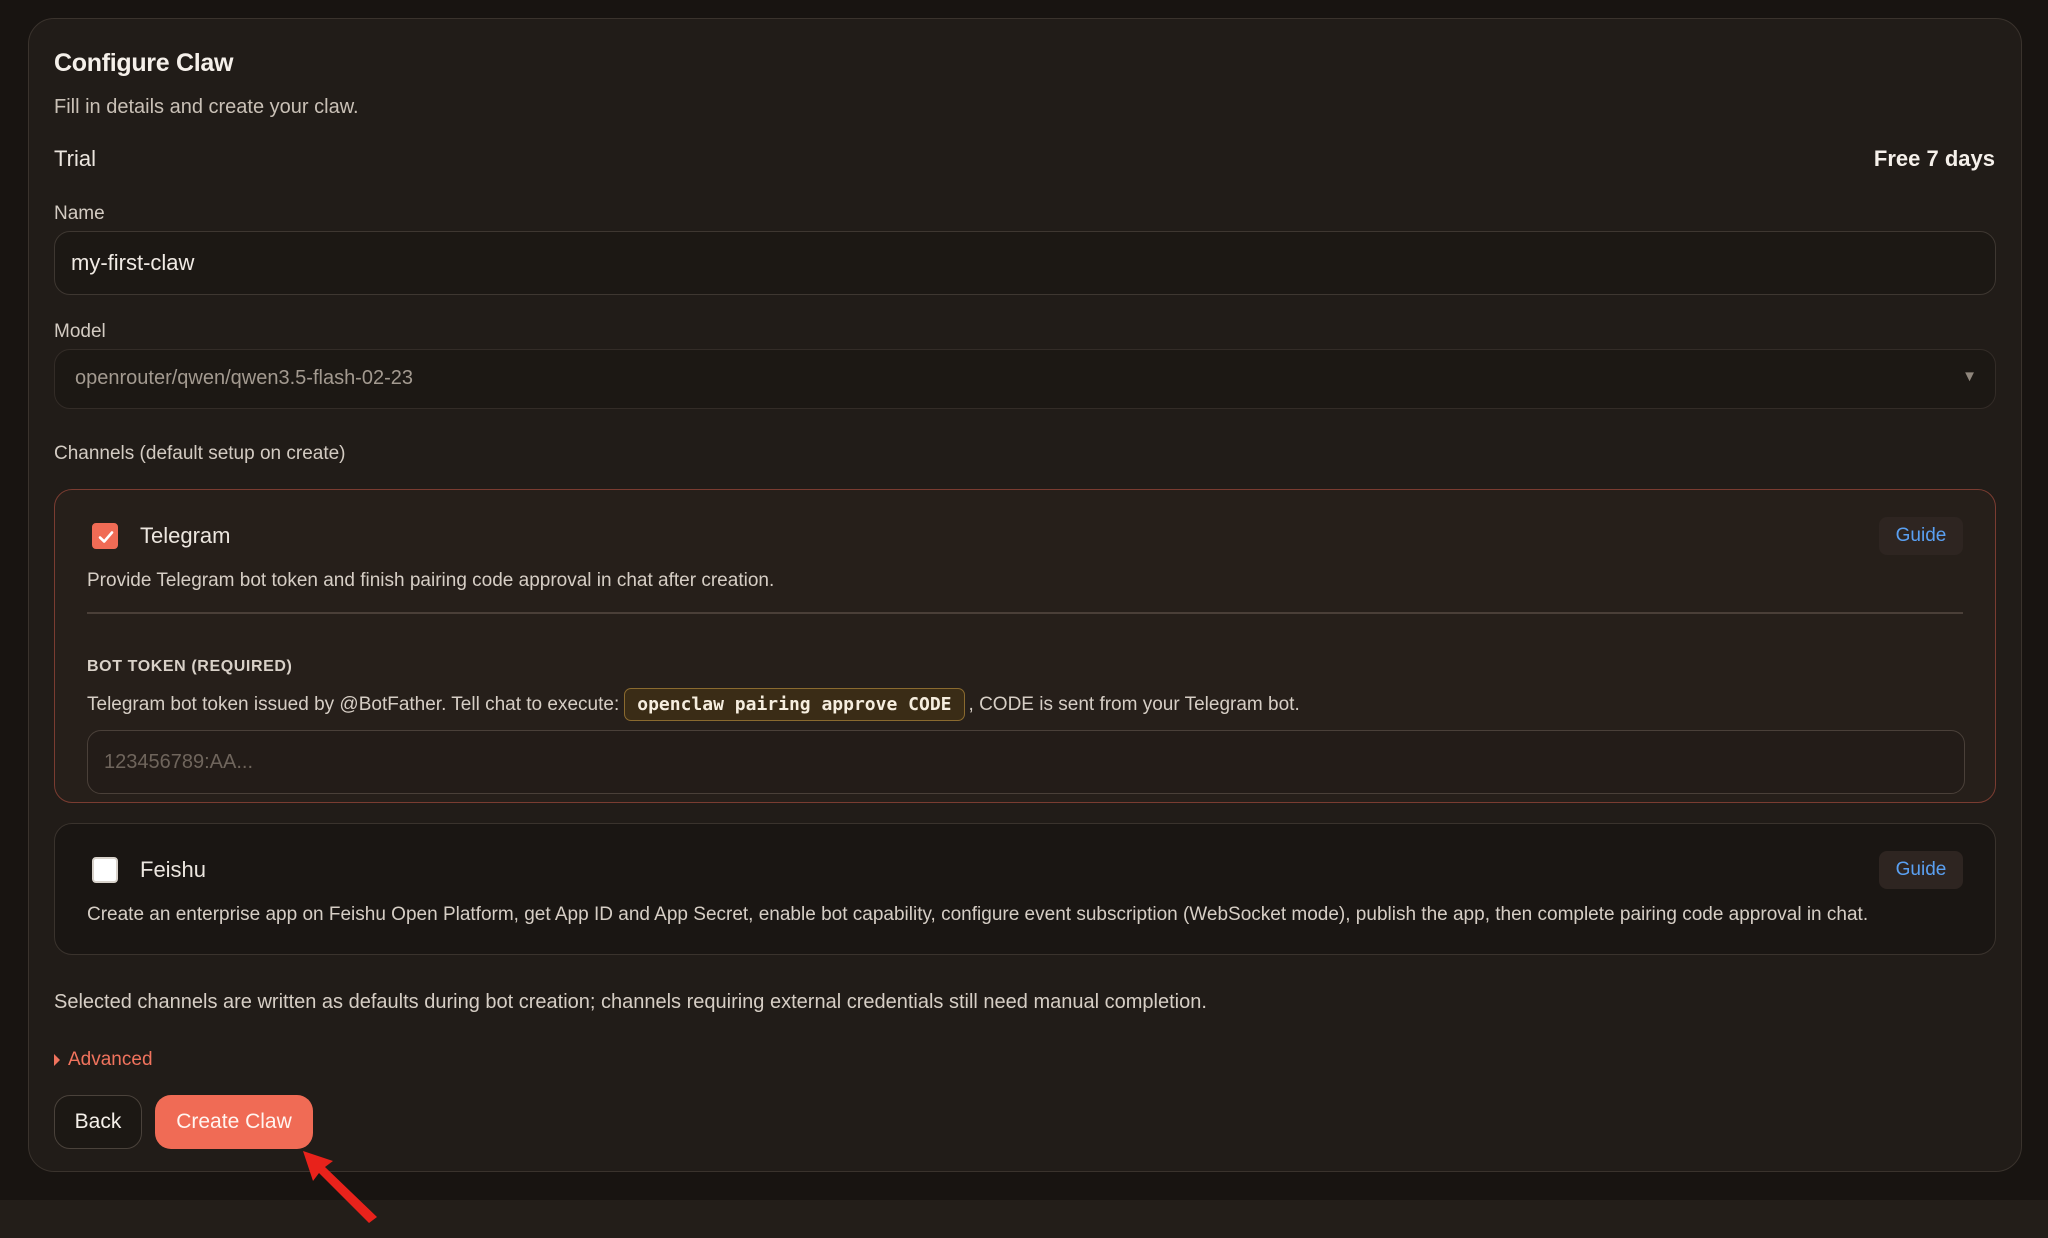 The height and width of the screenshot is (1238, 2048). Describe the element at coordinates (75, 158) in the screenshot. I see `trial-label: Trial` at that location.